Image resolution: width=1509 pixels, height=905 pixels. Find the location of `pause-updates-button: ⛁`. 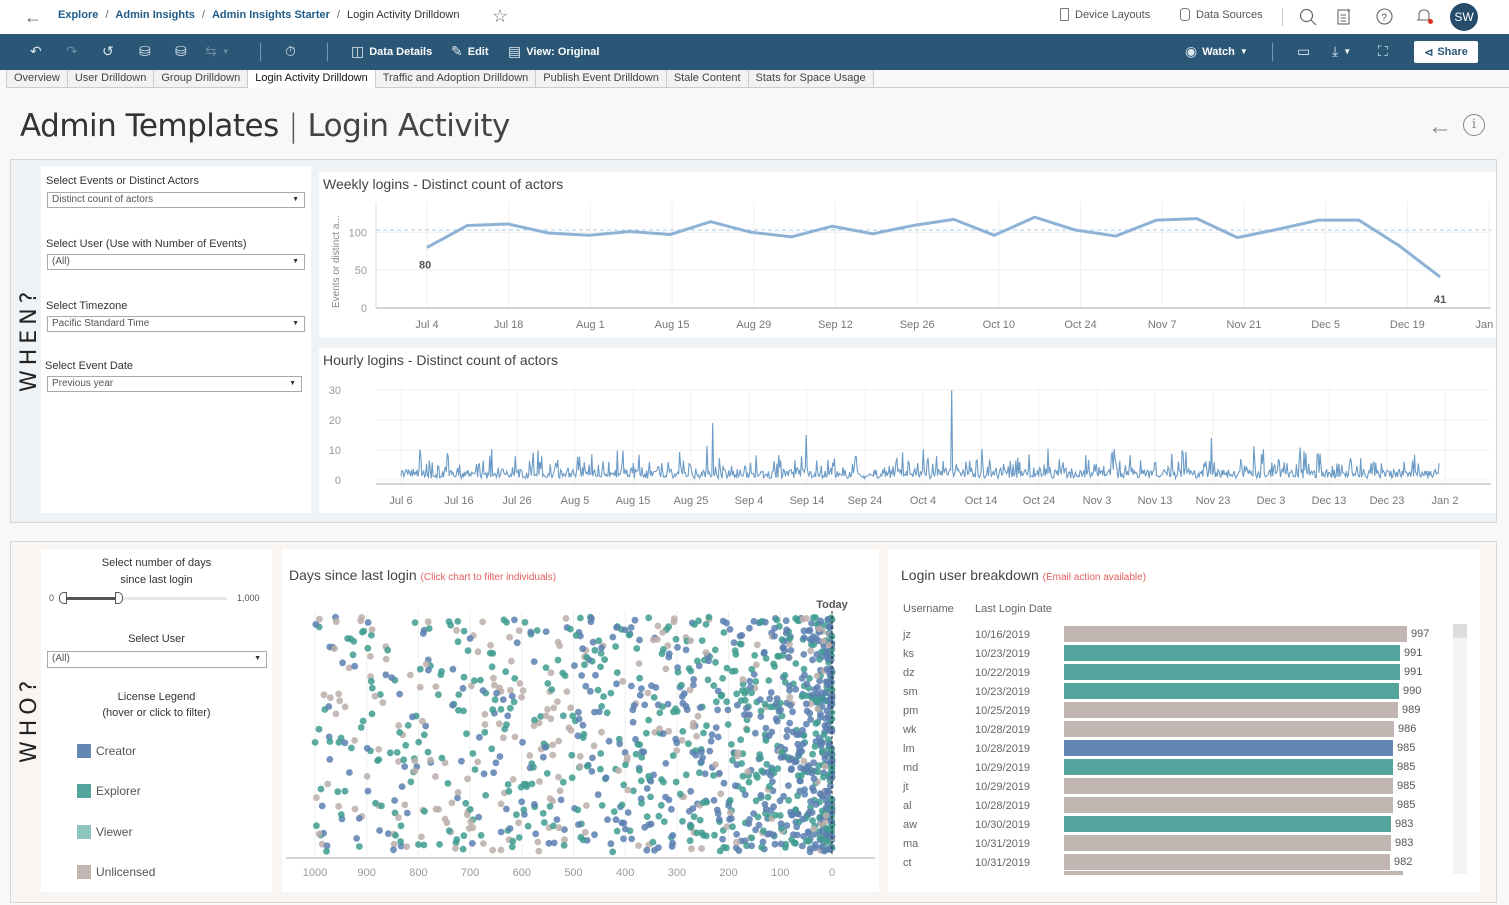

pause-updates-button: ⛁ is located at coordinates (181, 51).